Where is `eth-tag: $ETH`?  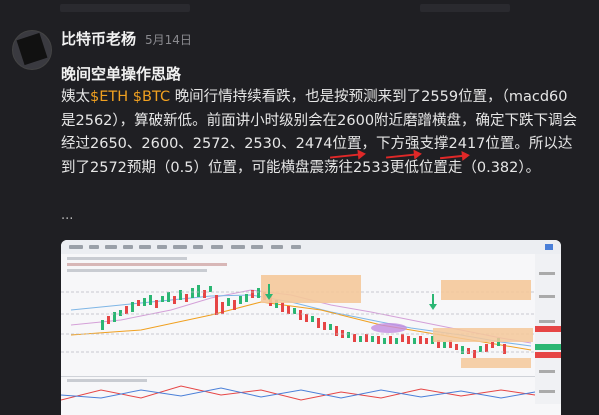
eth-tag: $ETH is located at coordinates (109, 97).